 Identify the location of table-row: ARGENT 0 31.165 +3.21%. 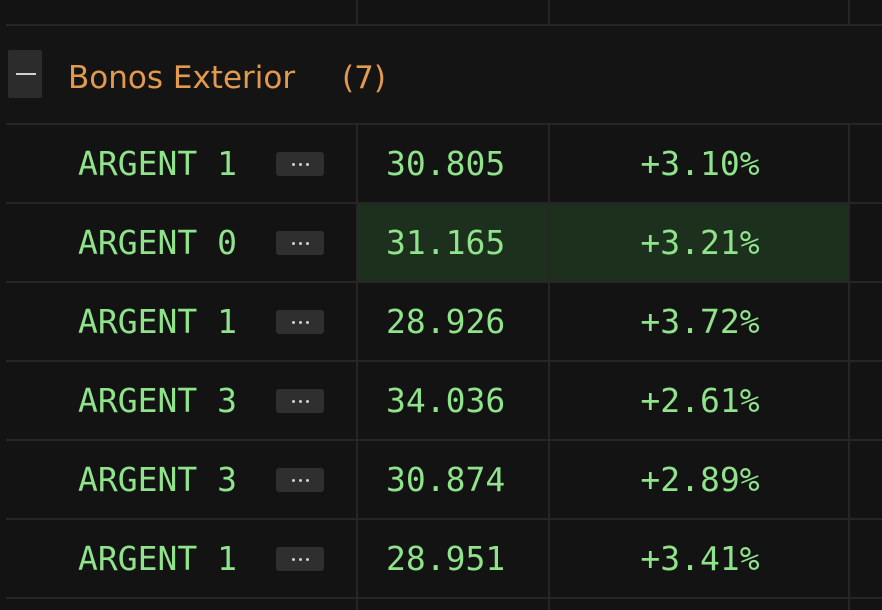
(444, 243).